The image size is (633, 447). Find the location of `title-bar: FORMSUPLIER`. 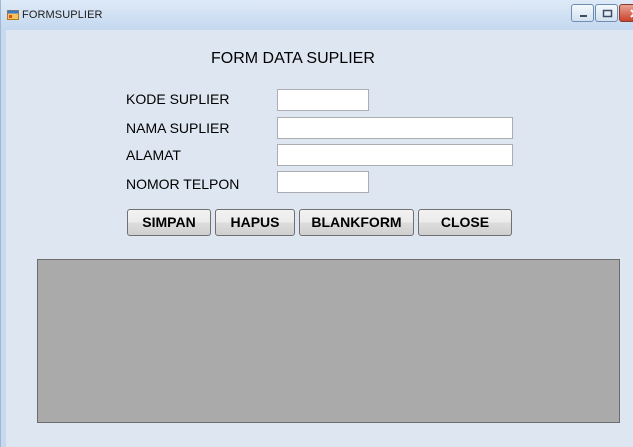

title-bar: FORMSUPLIER is located at coordinates (317, 15).